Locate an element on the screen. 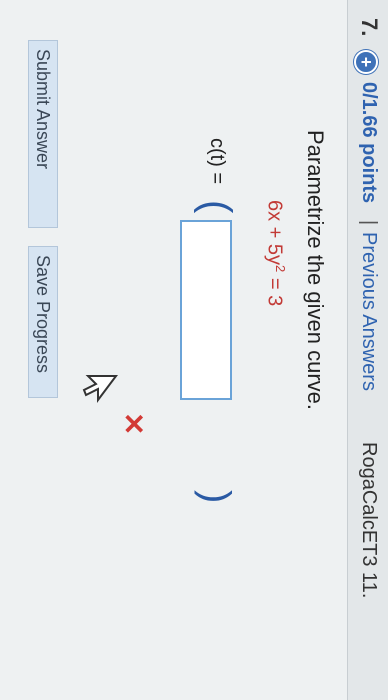 This screenshot has width=388, height=700. mouse-cursor-icon is located at coordinates (100, 389).